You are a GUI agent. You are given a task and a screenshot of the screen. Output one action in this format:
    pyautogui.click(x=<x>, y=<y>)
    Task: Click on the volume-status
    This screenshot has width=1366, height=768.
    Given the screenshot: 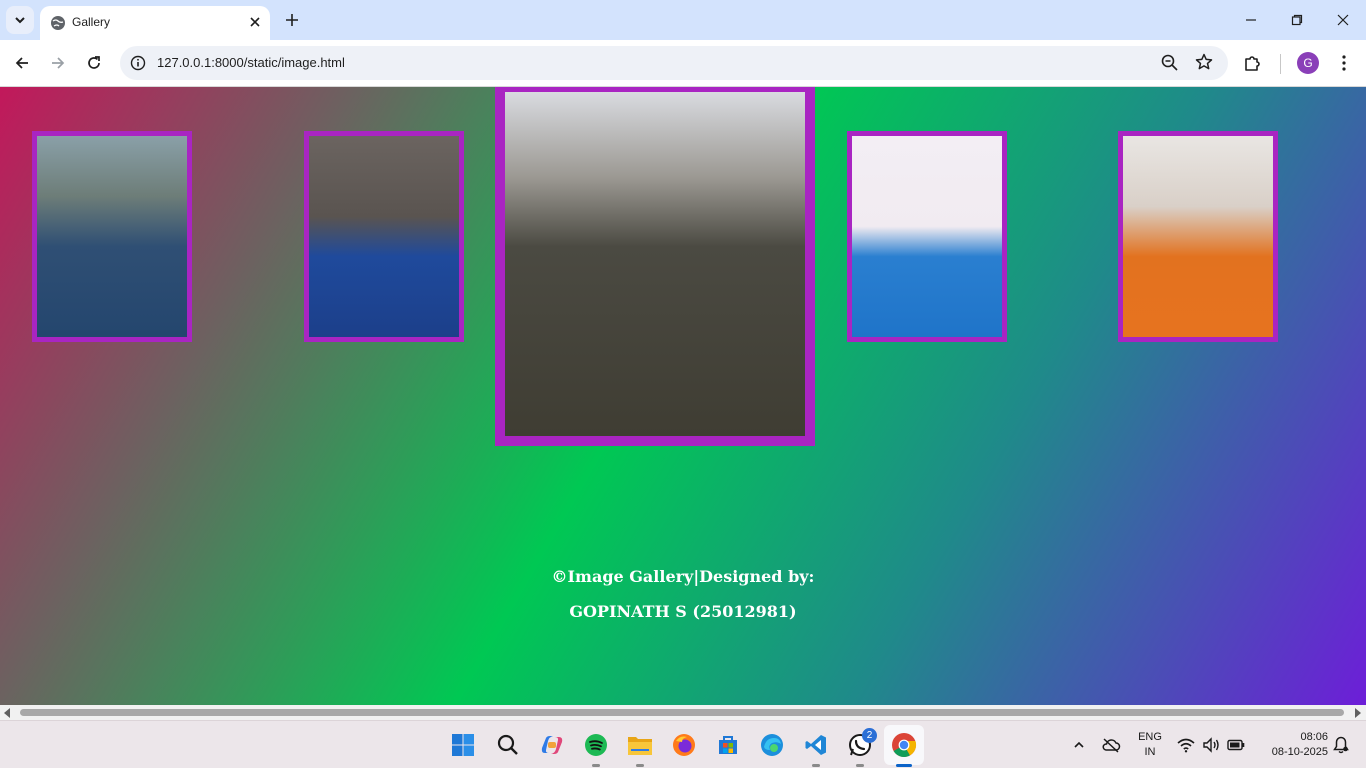 What is the action you would take?
    pyautogui.click(x=1211, y=745)
    